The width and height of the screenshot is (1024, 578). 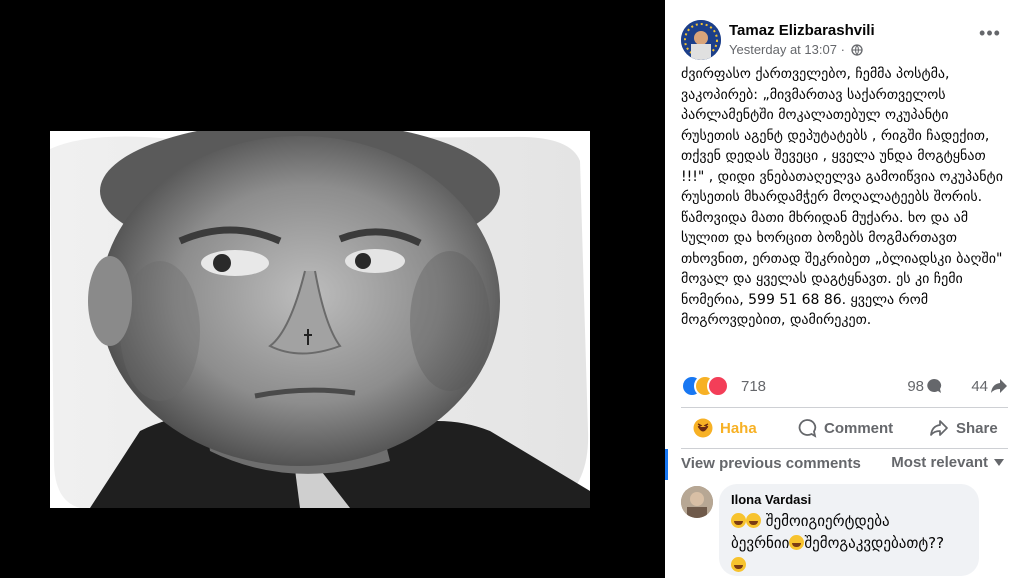 I want to click on haha-button: Haha, so click(x=725, y=428).